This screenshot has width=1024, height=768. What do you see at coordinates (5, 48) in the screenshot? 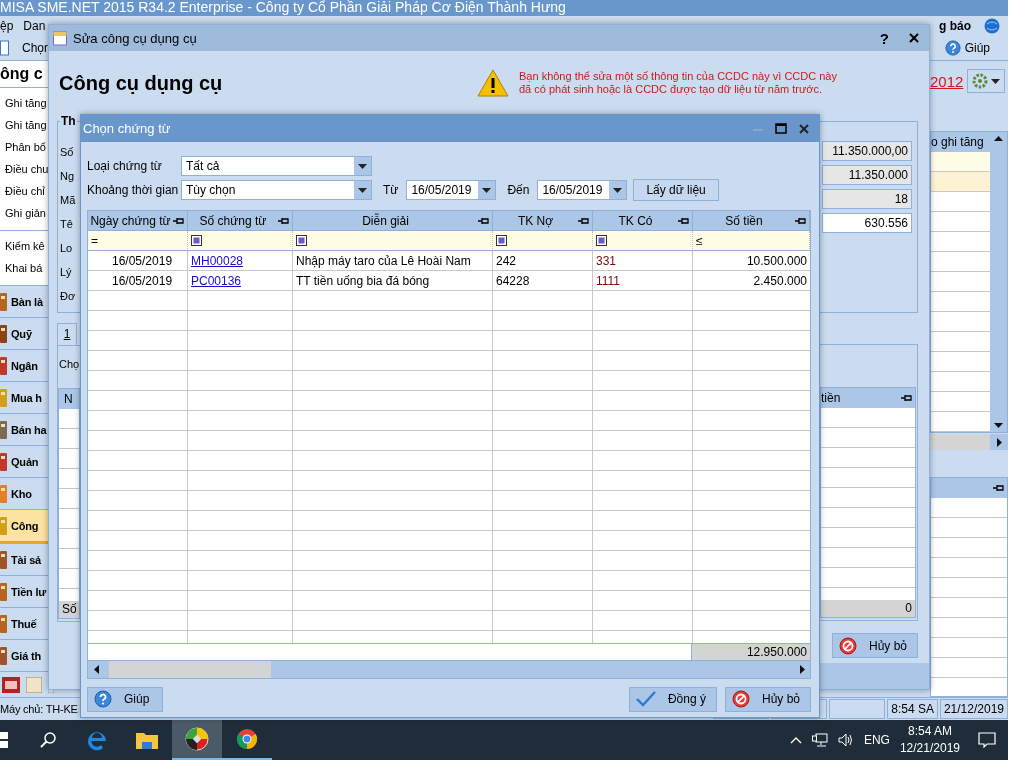
I see `document-icon` at bounding box center [5, 48].